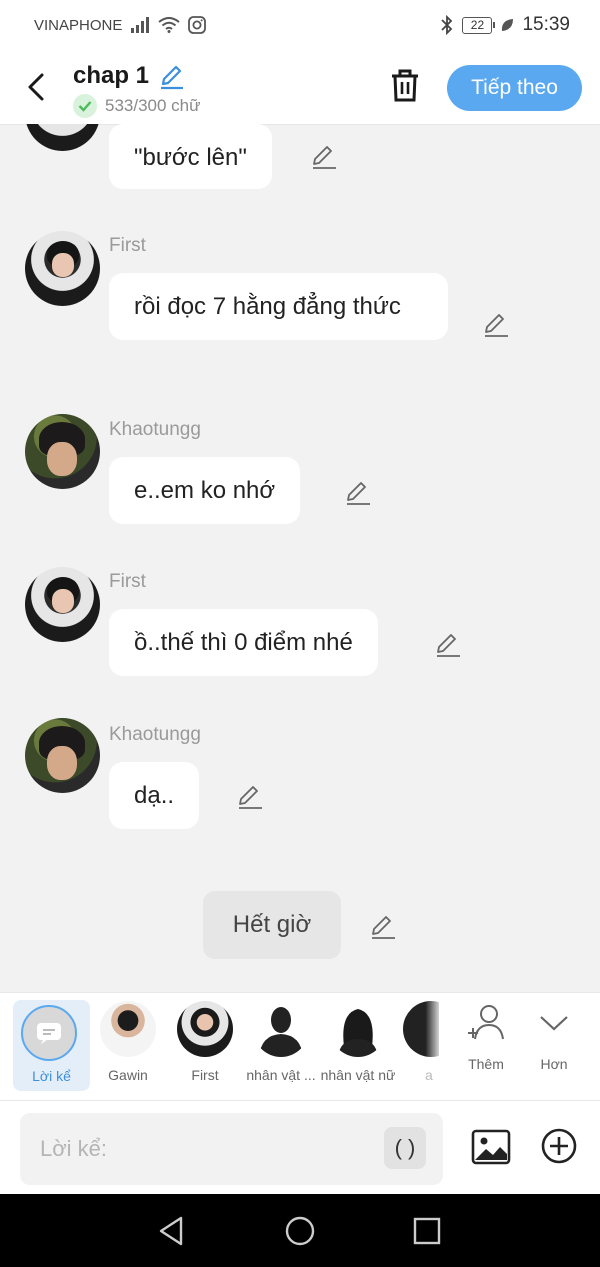  What do you see at coordinates (172, 1231) in the screenshot?
I see `back-triangle-icon` at bounding box center [172, 1231].